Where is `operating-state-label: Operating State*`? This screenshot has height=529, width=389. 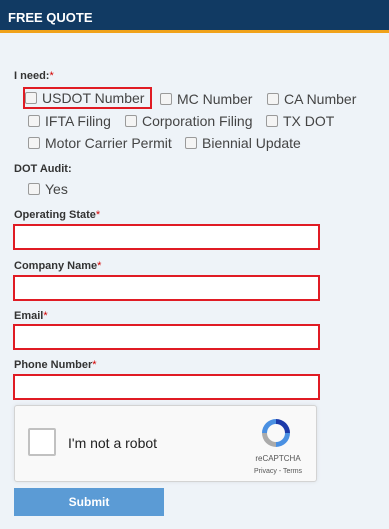
operating-state-label: Operating State* is located at coordinates (57, 215).